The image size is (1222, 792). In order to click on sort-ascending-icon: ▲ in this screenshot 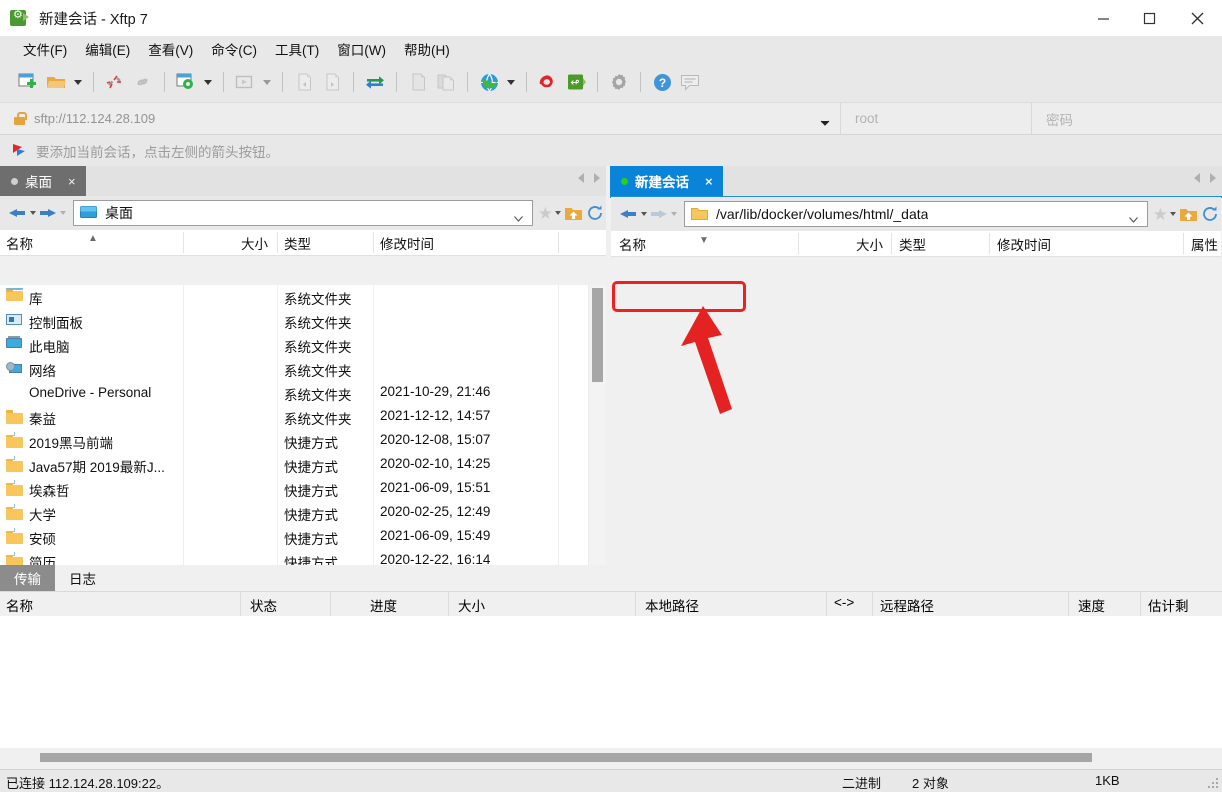, I will do `click(93, 238)`.